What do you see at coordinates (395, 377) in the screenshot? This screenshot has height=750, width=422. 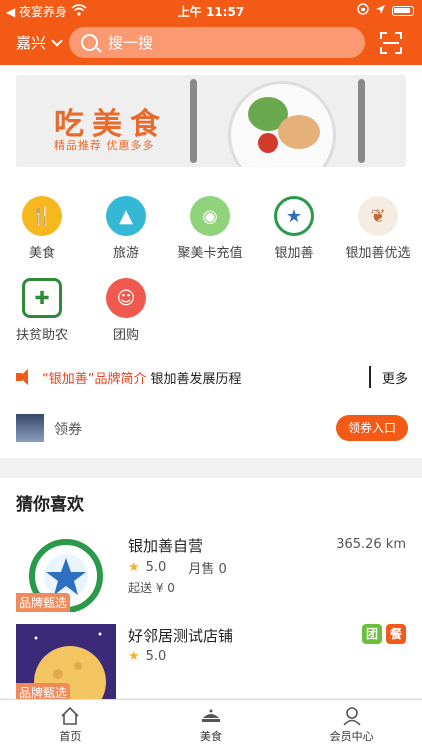 I see `notice-more-link: 更多` at bounding box center [395, 377].